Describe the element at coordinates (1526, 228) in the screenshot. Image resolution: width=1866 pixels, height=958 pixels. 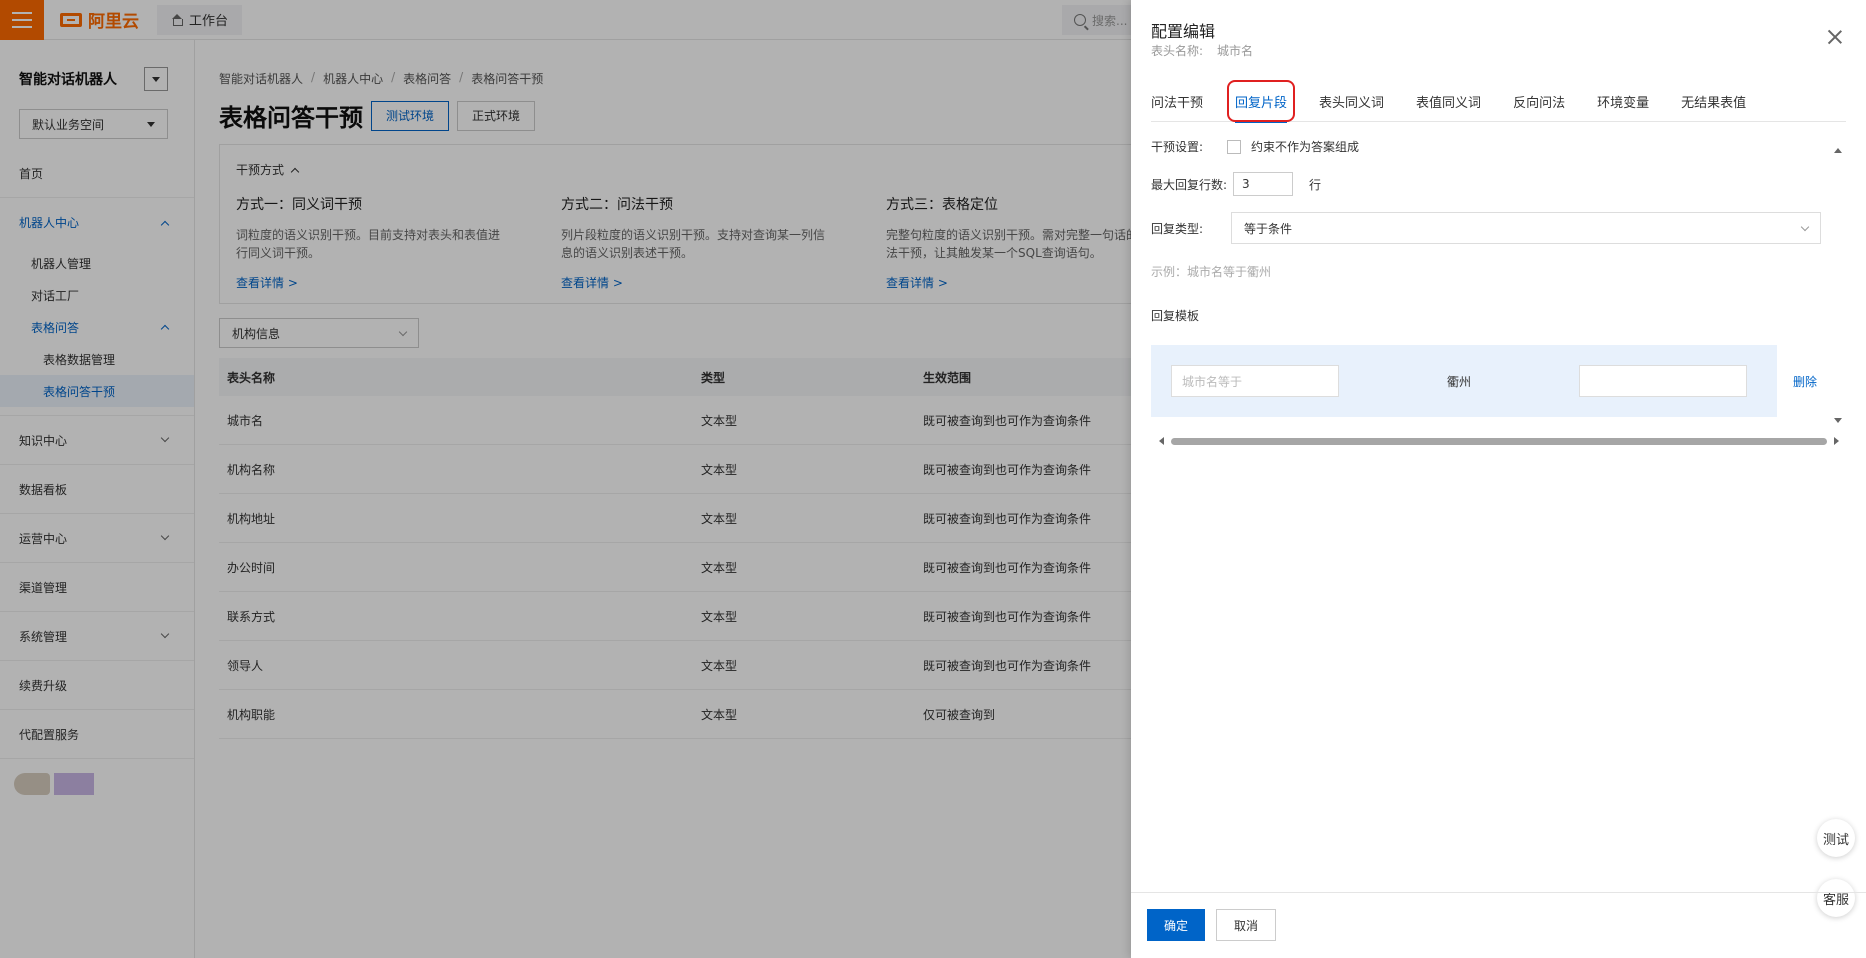
I see `reply-type-select: 等于条件` at that location.